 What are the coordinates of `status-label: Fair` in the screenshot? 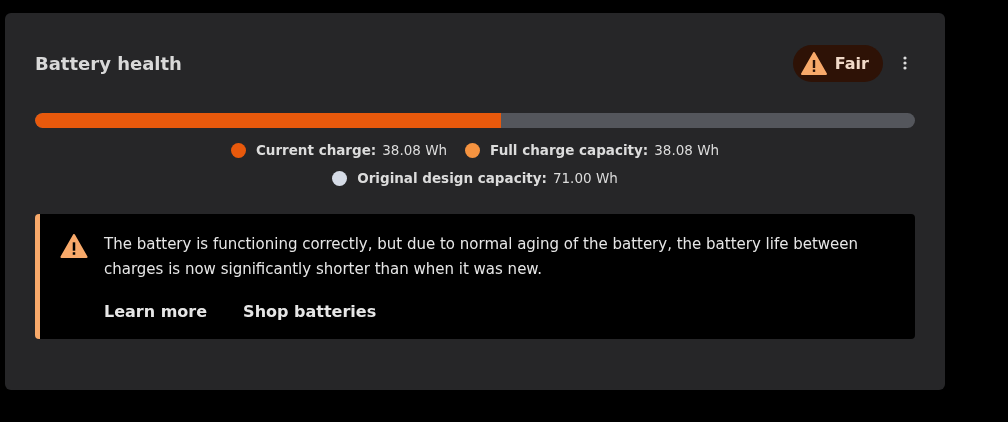 It's located at (851, 63).